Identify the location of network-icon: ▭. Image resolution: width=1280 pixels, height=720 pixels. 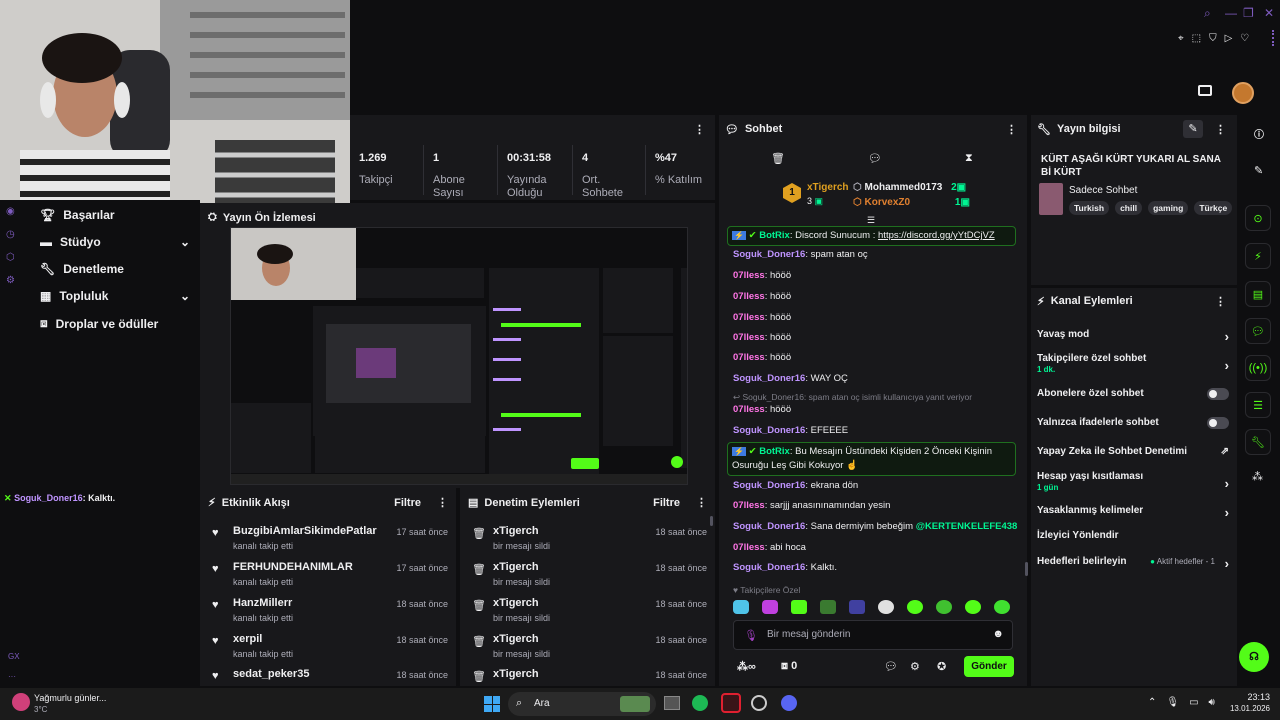
(1193, 702).